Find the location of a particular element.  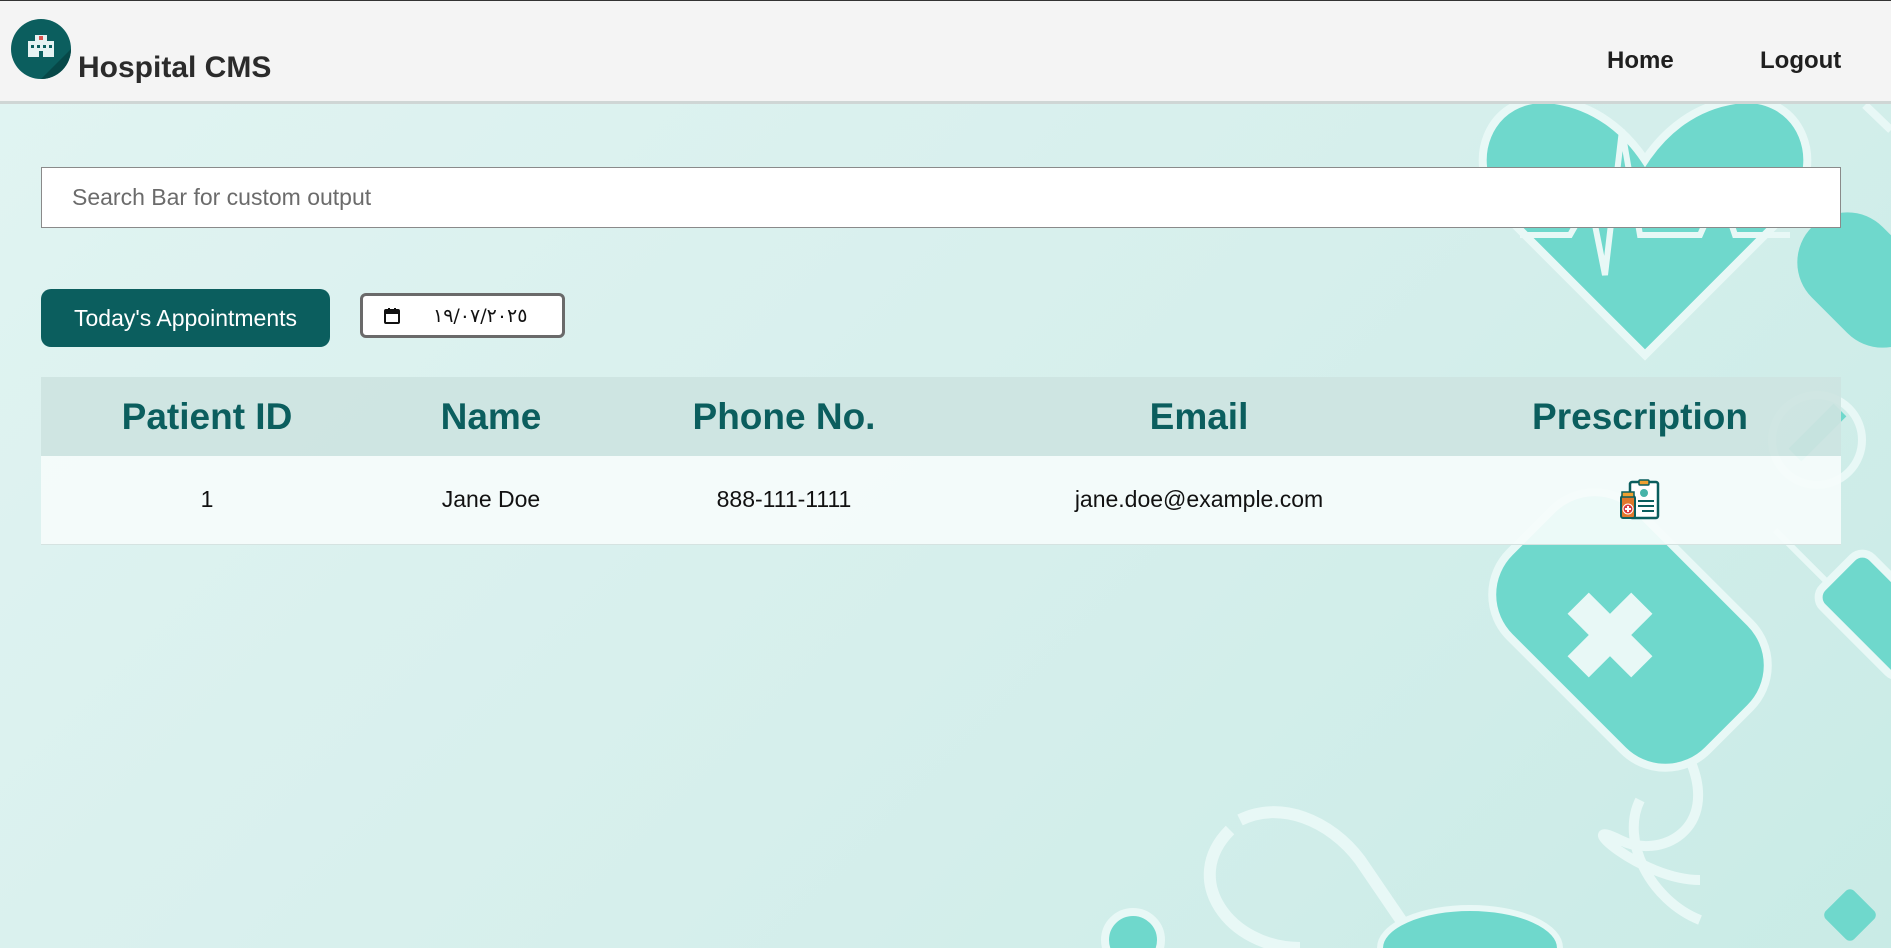

column-header-patient-id: Patient ID is located at coordinates (207, 416).